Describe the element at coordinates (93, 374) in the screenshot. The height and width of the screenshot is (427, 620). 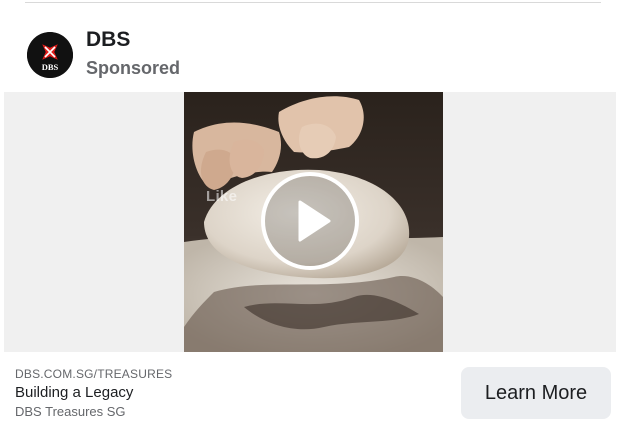
I see `ad-domain: DBS.COM.SG/TREASURES` at that location.